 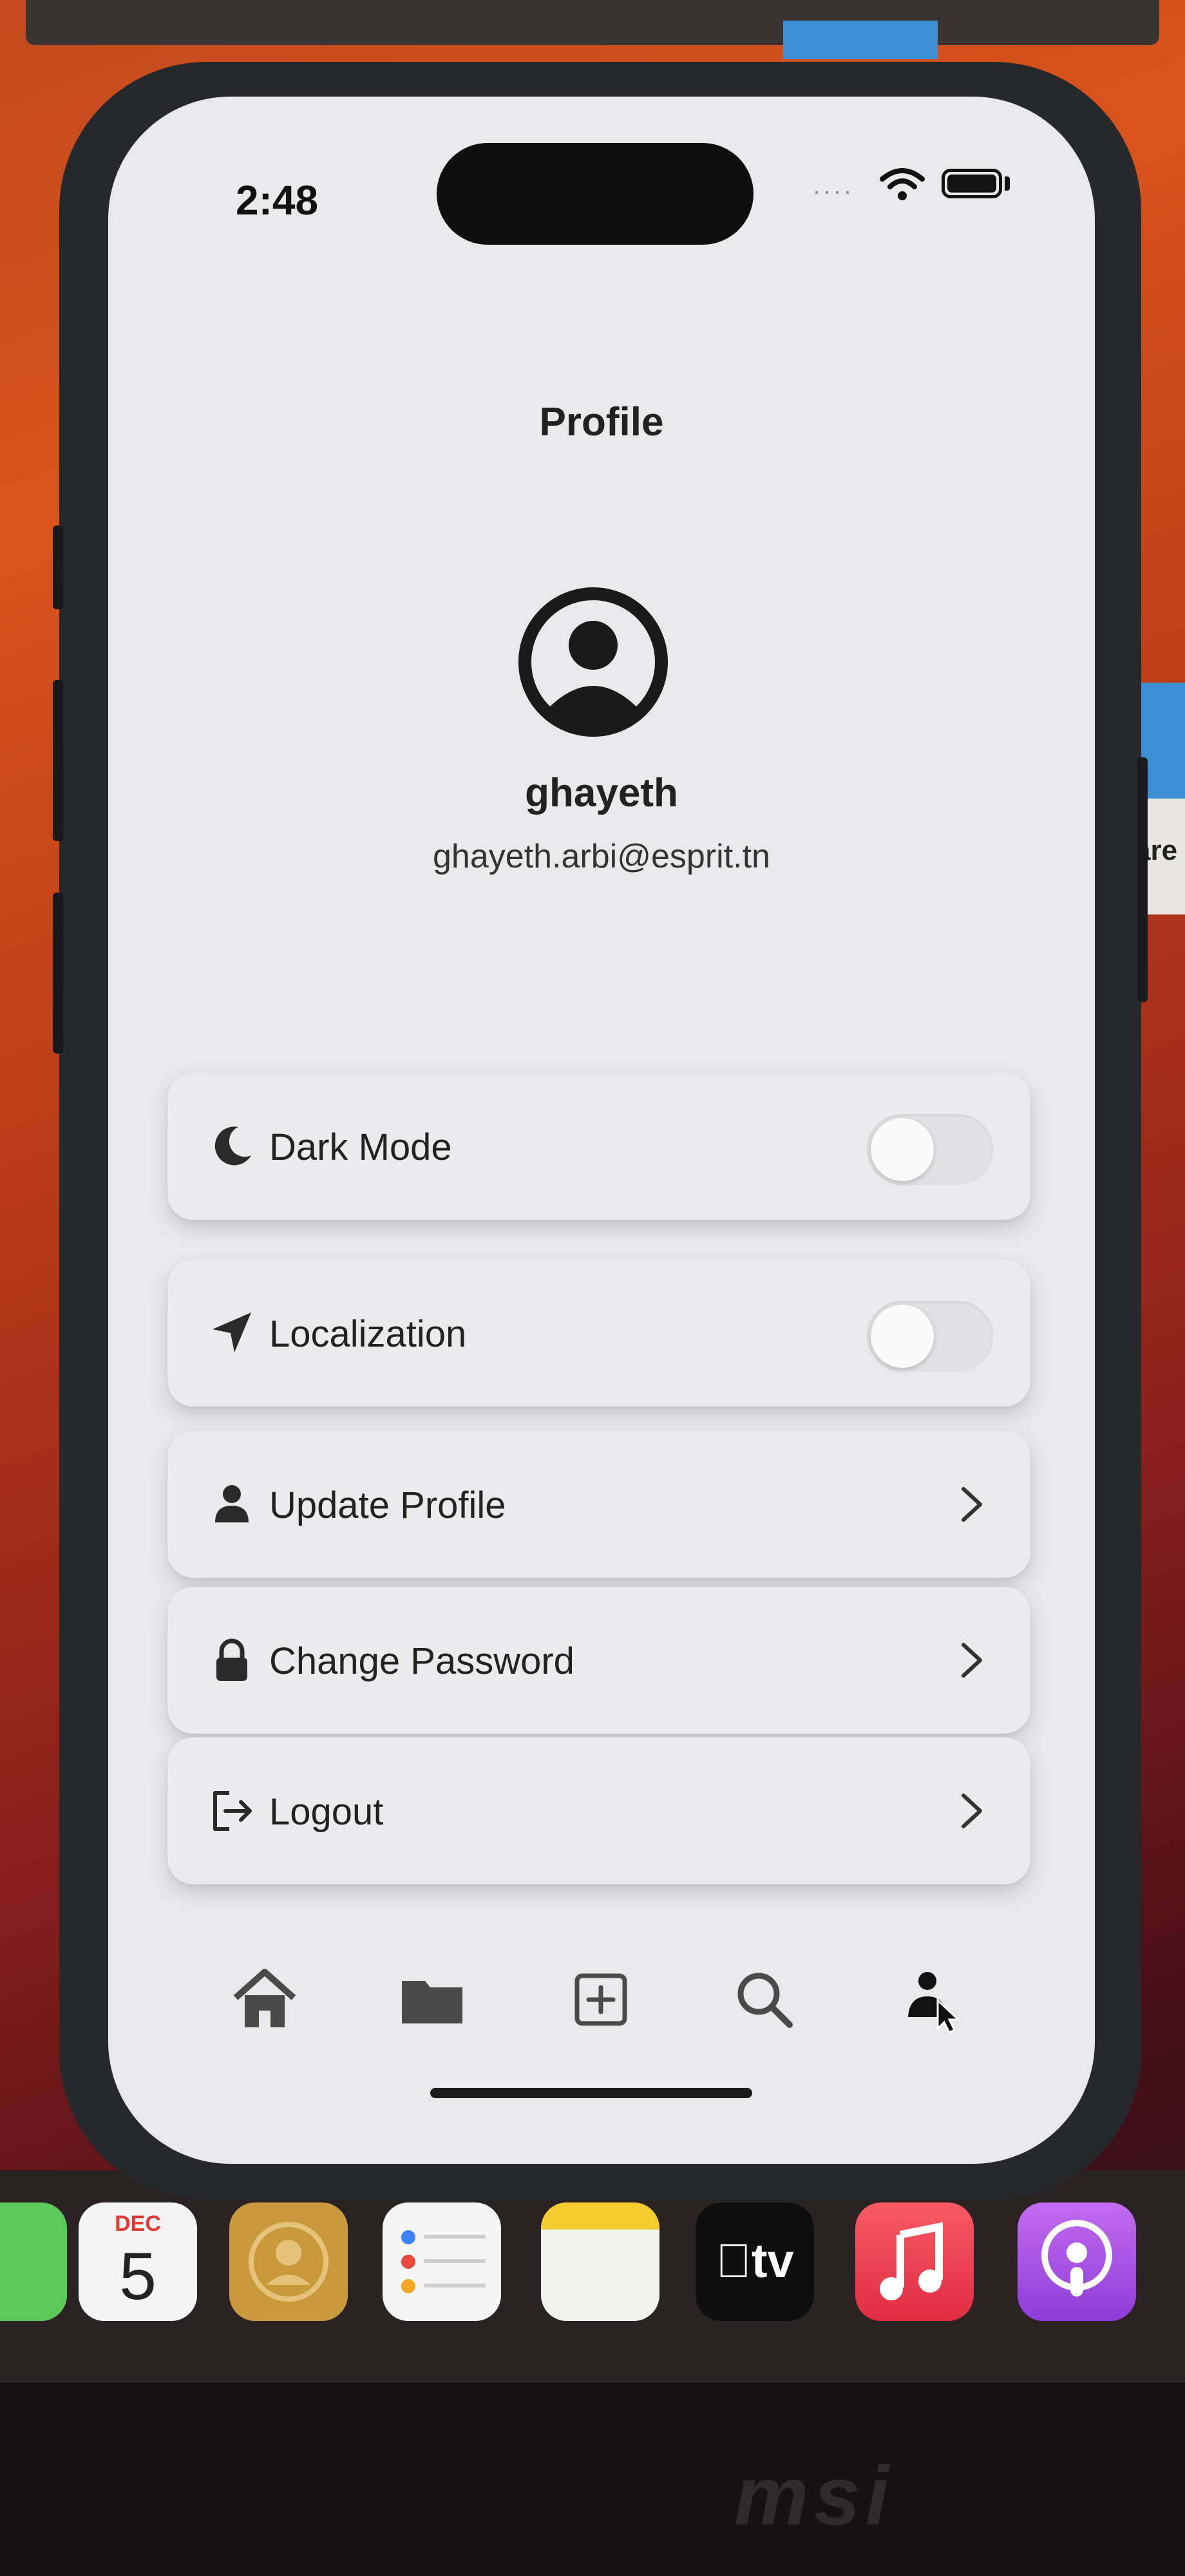 I want to click on desktop-blue-tab, so click(x=860, y=40).